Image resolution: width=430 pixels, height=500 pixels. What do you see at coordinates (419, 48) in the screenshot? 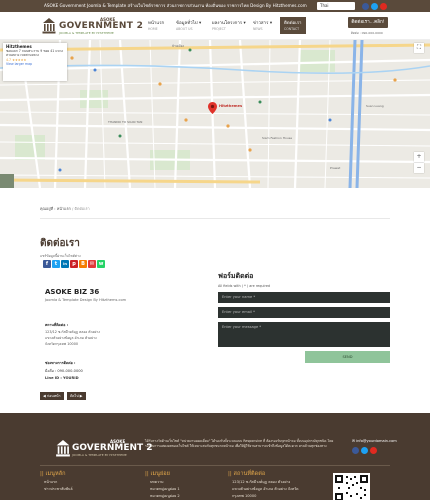
I see `fullscreen-icon: ⛶` at bounding box center [419, 48].